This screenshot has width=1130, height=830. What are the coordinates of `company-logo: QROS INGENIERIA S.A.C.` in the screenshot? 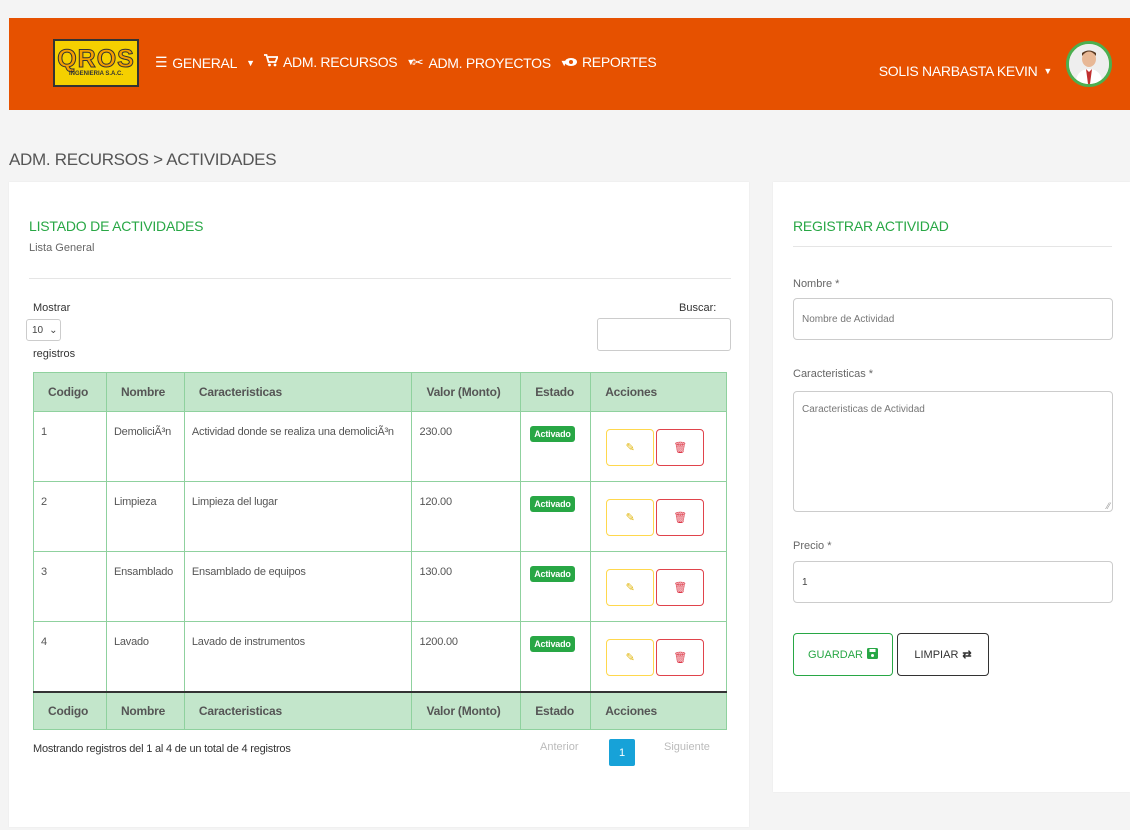 It's located at (96, 63).